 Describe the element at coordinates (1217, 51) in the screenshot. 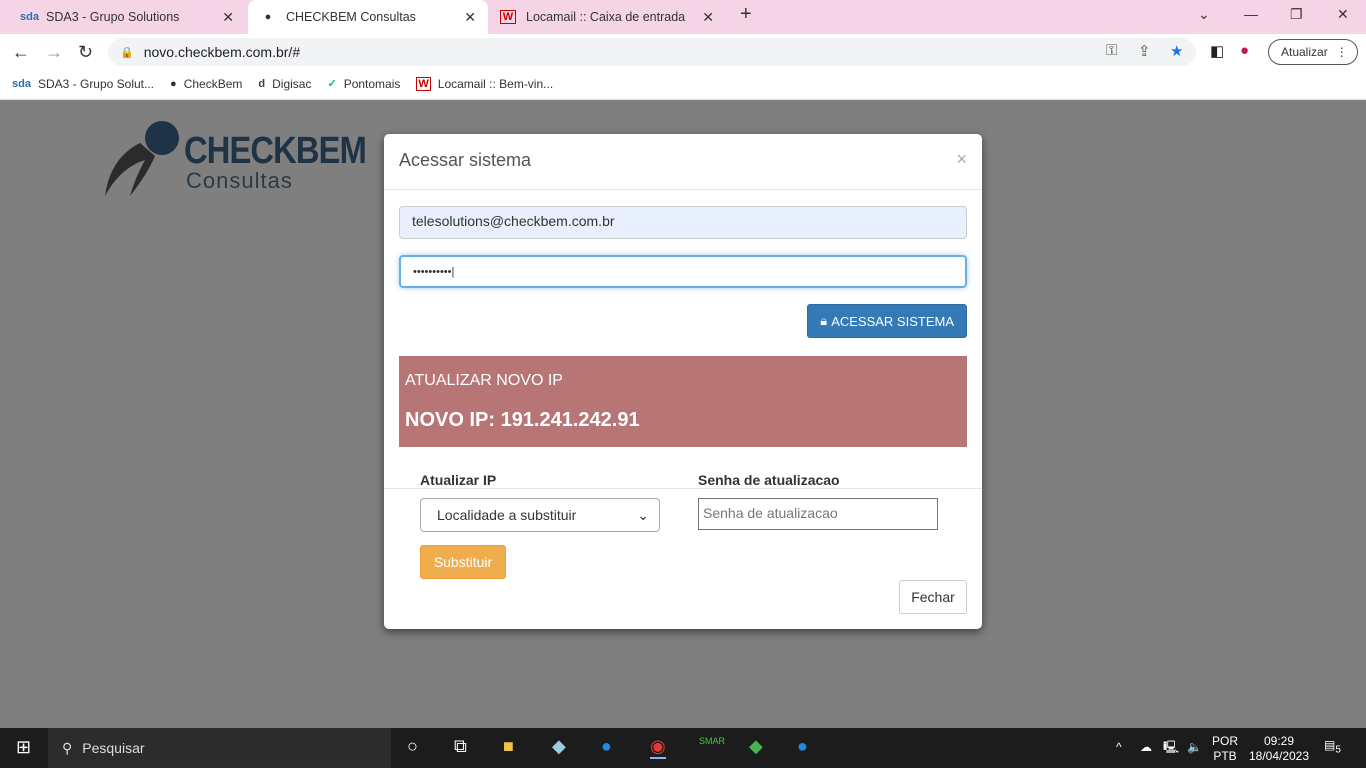

I see `side-panel-icon: ◧` at that location.